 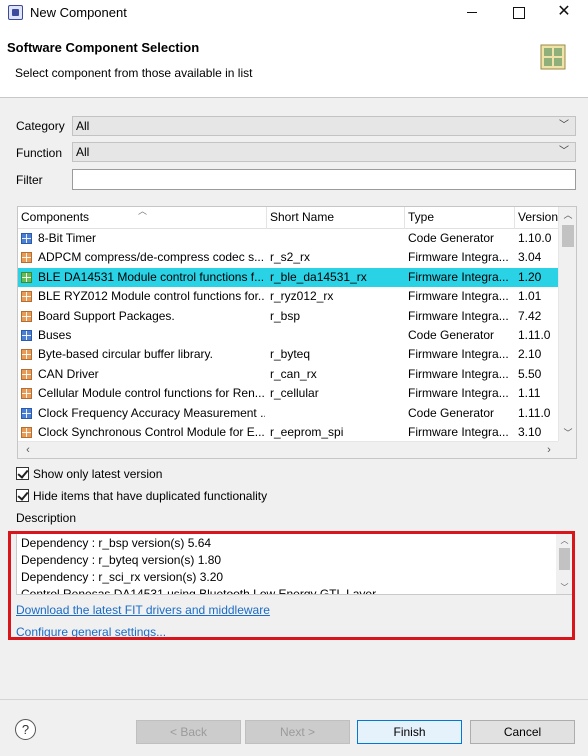 I want to click on short-name-cell: r_byteq, so click(x=290, y=354).